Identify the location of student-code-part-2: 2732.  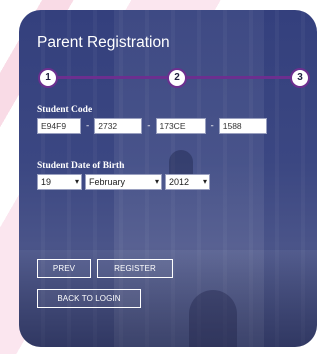
(118, 126).